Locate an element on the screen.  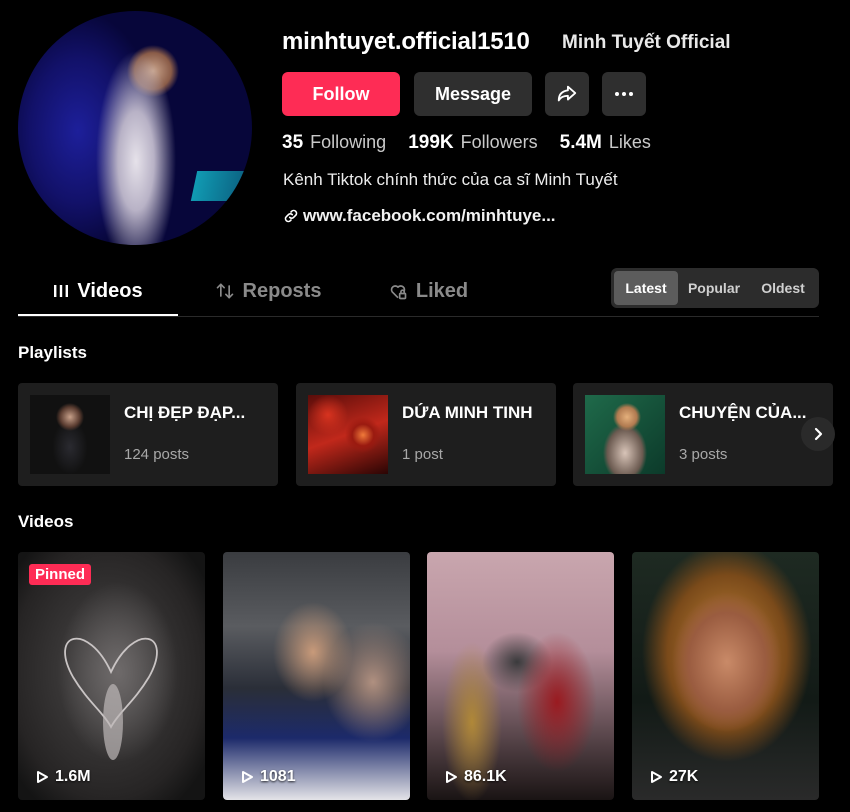
message-button: Message is located at coordinates (473, 94).